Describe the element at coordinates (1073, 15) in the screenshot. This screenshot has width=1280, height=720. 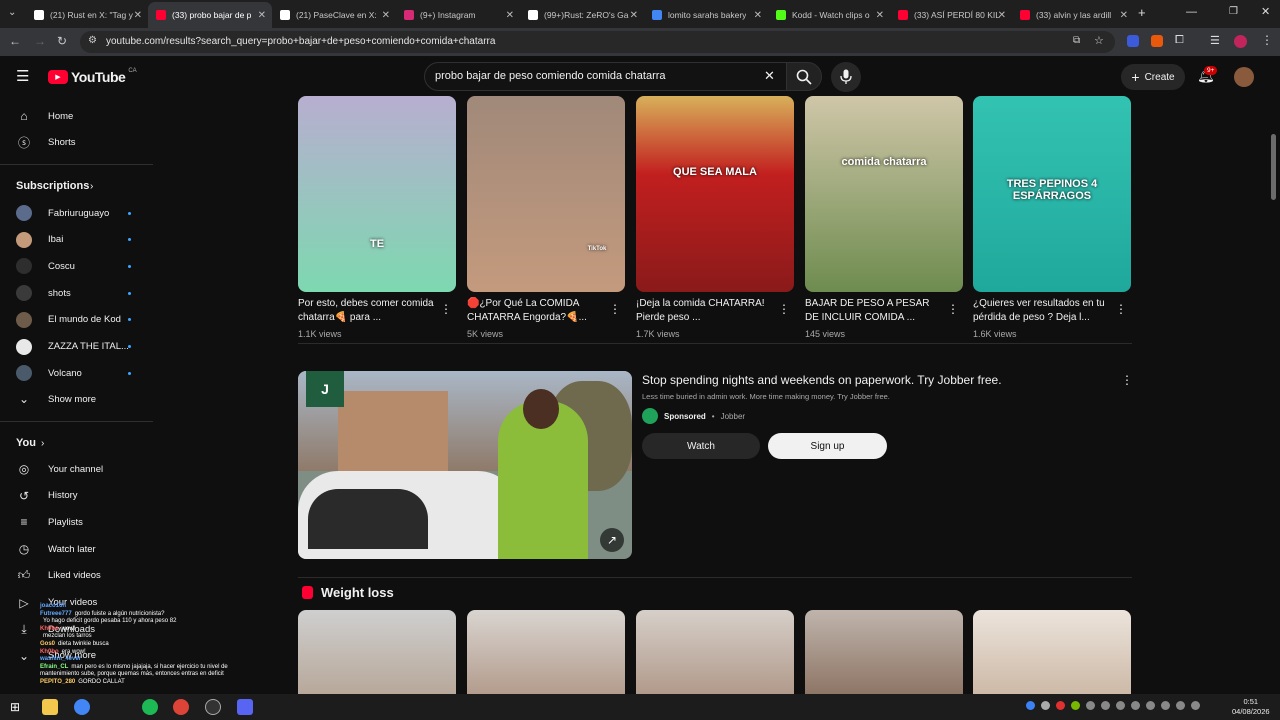
I see `tab-9: (33) alvin y las ardill ✕` at that location.